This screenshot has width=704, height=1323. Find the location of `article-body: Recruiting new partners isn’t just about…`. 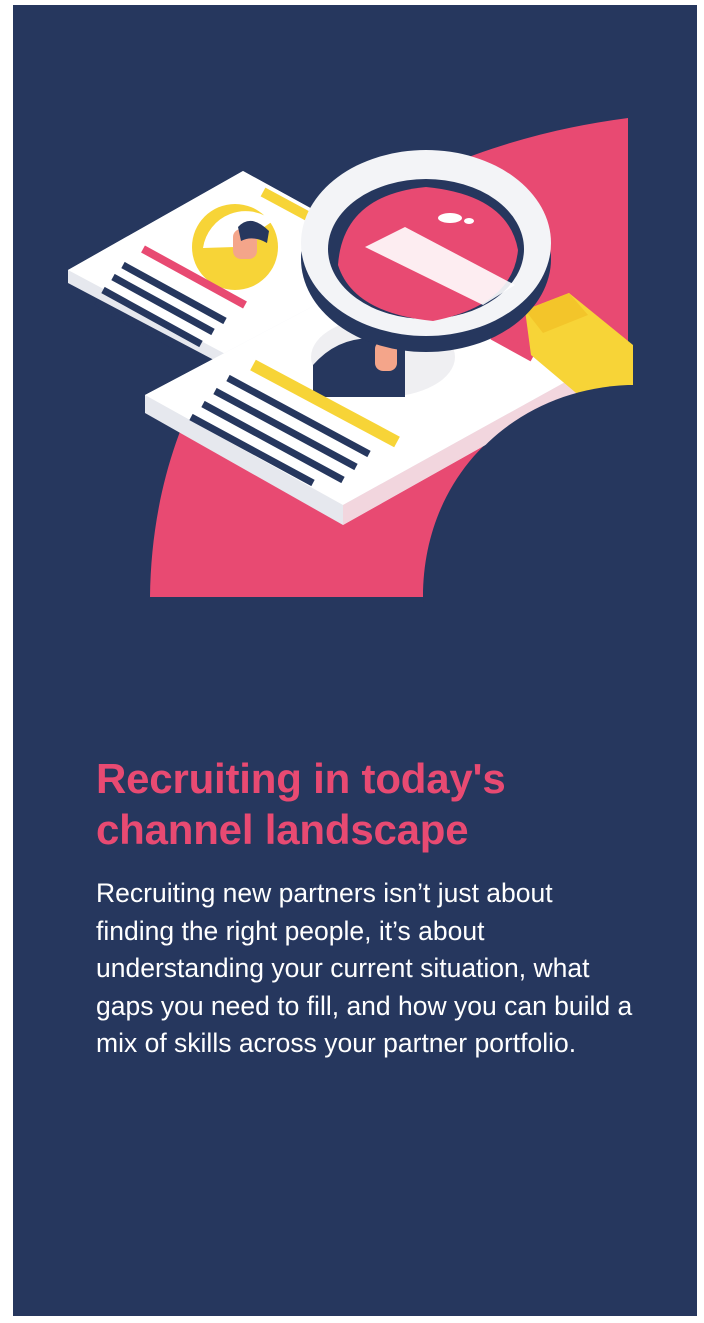

article-body: Recruiting new partners isn’t just about… is located at coordinates (364, 968).